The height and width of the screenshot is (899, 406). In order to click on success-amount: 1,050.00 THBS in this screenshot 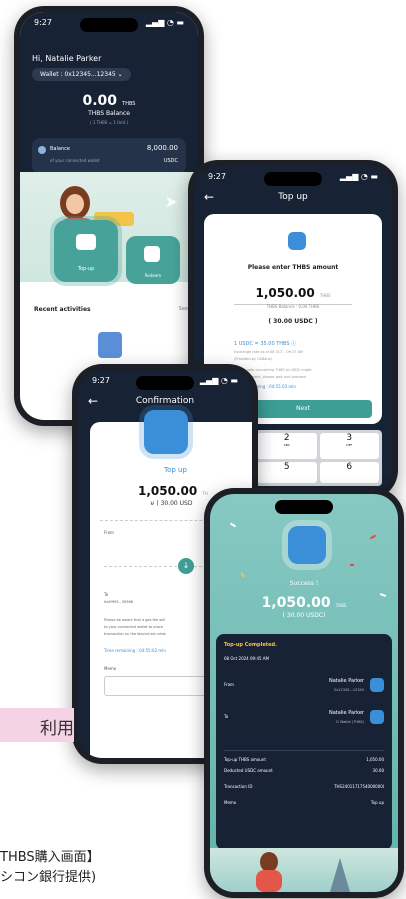, I will do `click(304, 603)`.